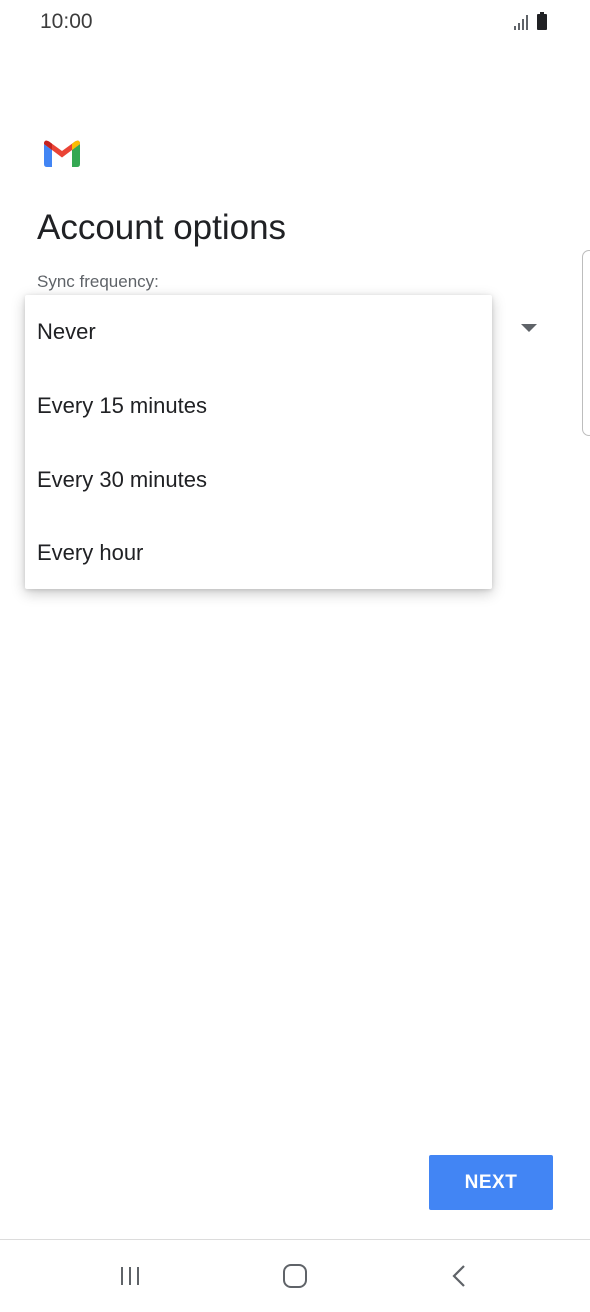  Describe the element at coordinates (521, 22) in the screenshot. I see `signal-icon` at that location.